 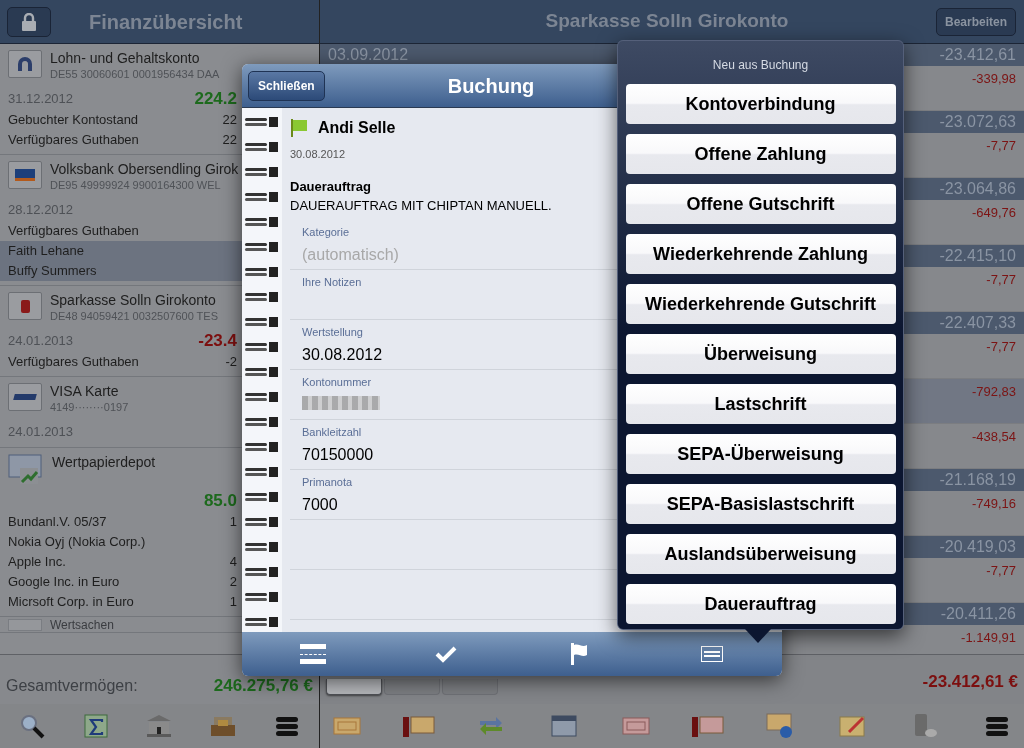 What do you see at coordinates (57, 522) in the screenshot?
I see `position-label: Bundanl.V. 05/37` at bounding box center [57, 522].